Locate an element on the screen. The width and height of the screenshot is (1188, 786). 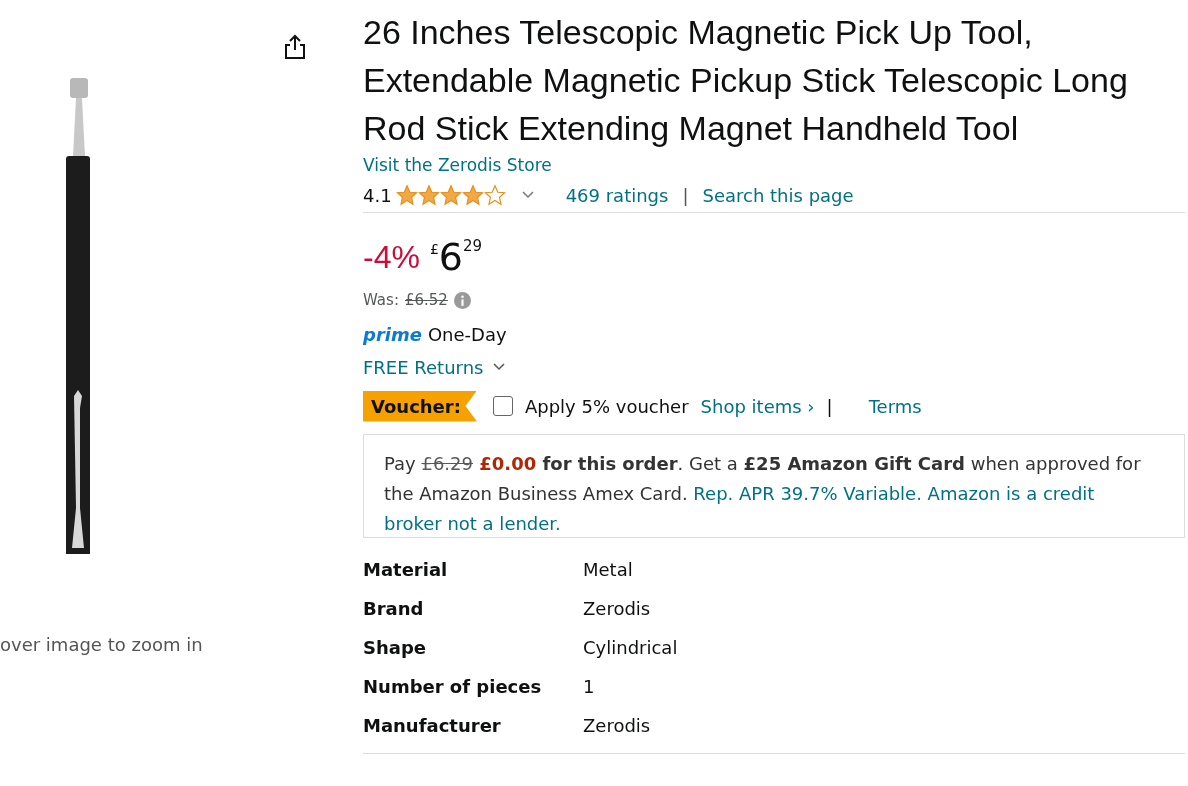
free-returns-link: FREE Returns is located at coordinates (423, 367).